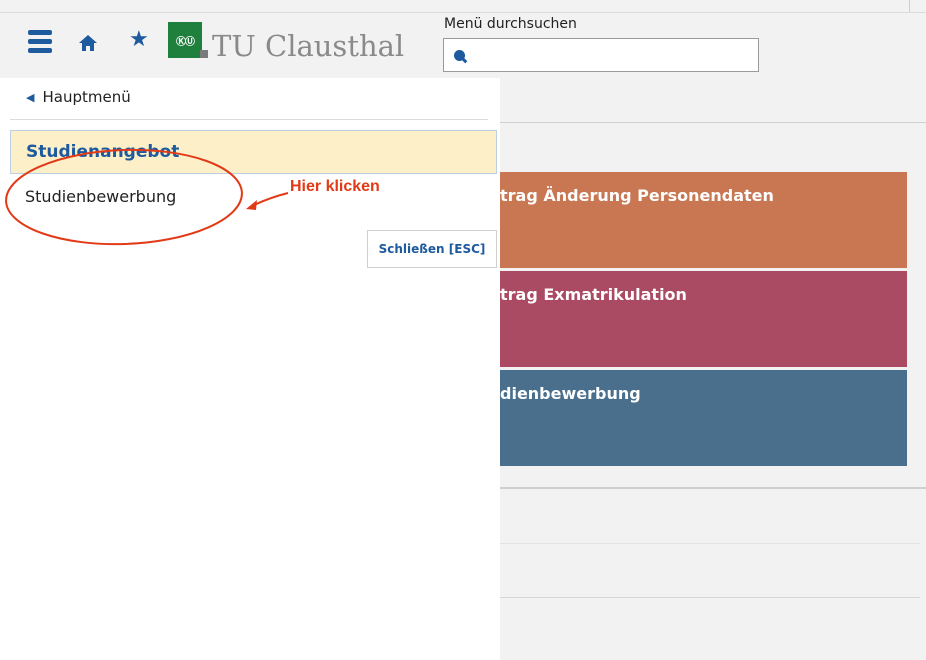 The width and height of the screenshot is (926, 660). I want to click on annotation-ellipse, so click(124, 197).